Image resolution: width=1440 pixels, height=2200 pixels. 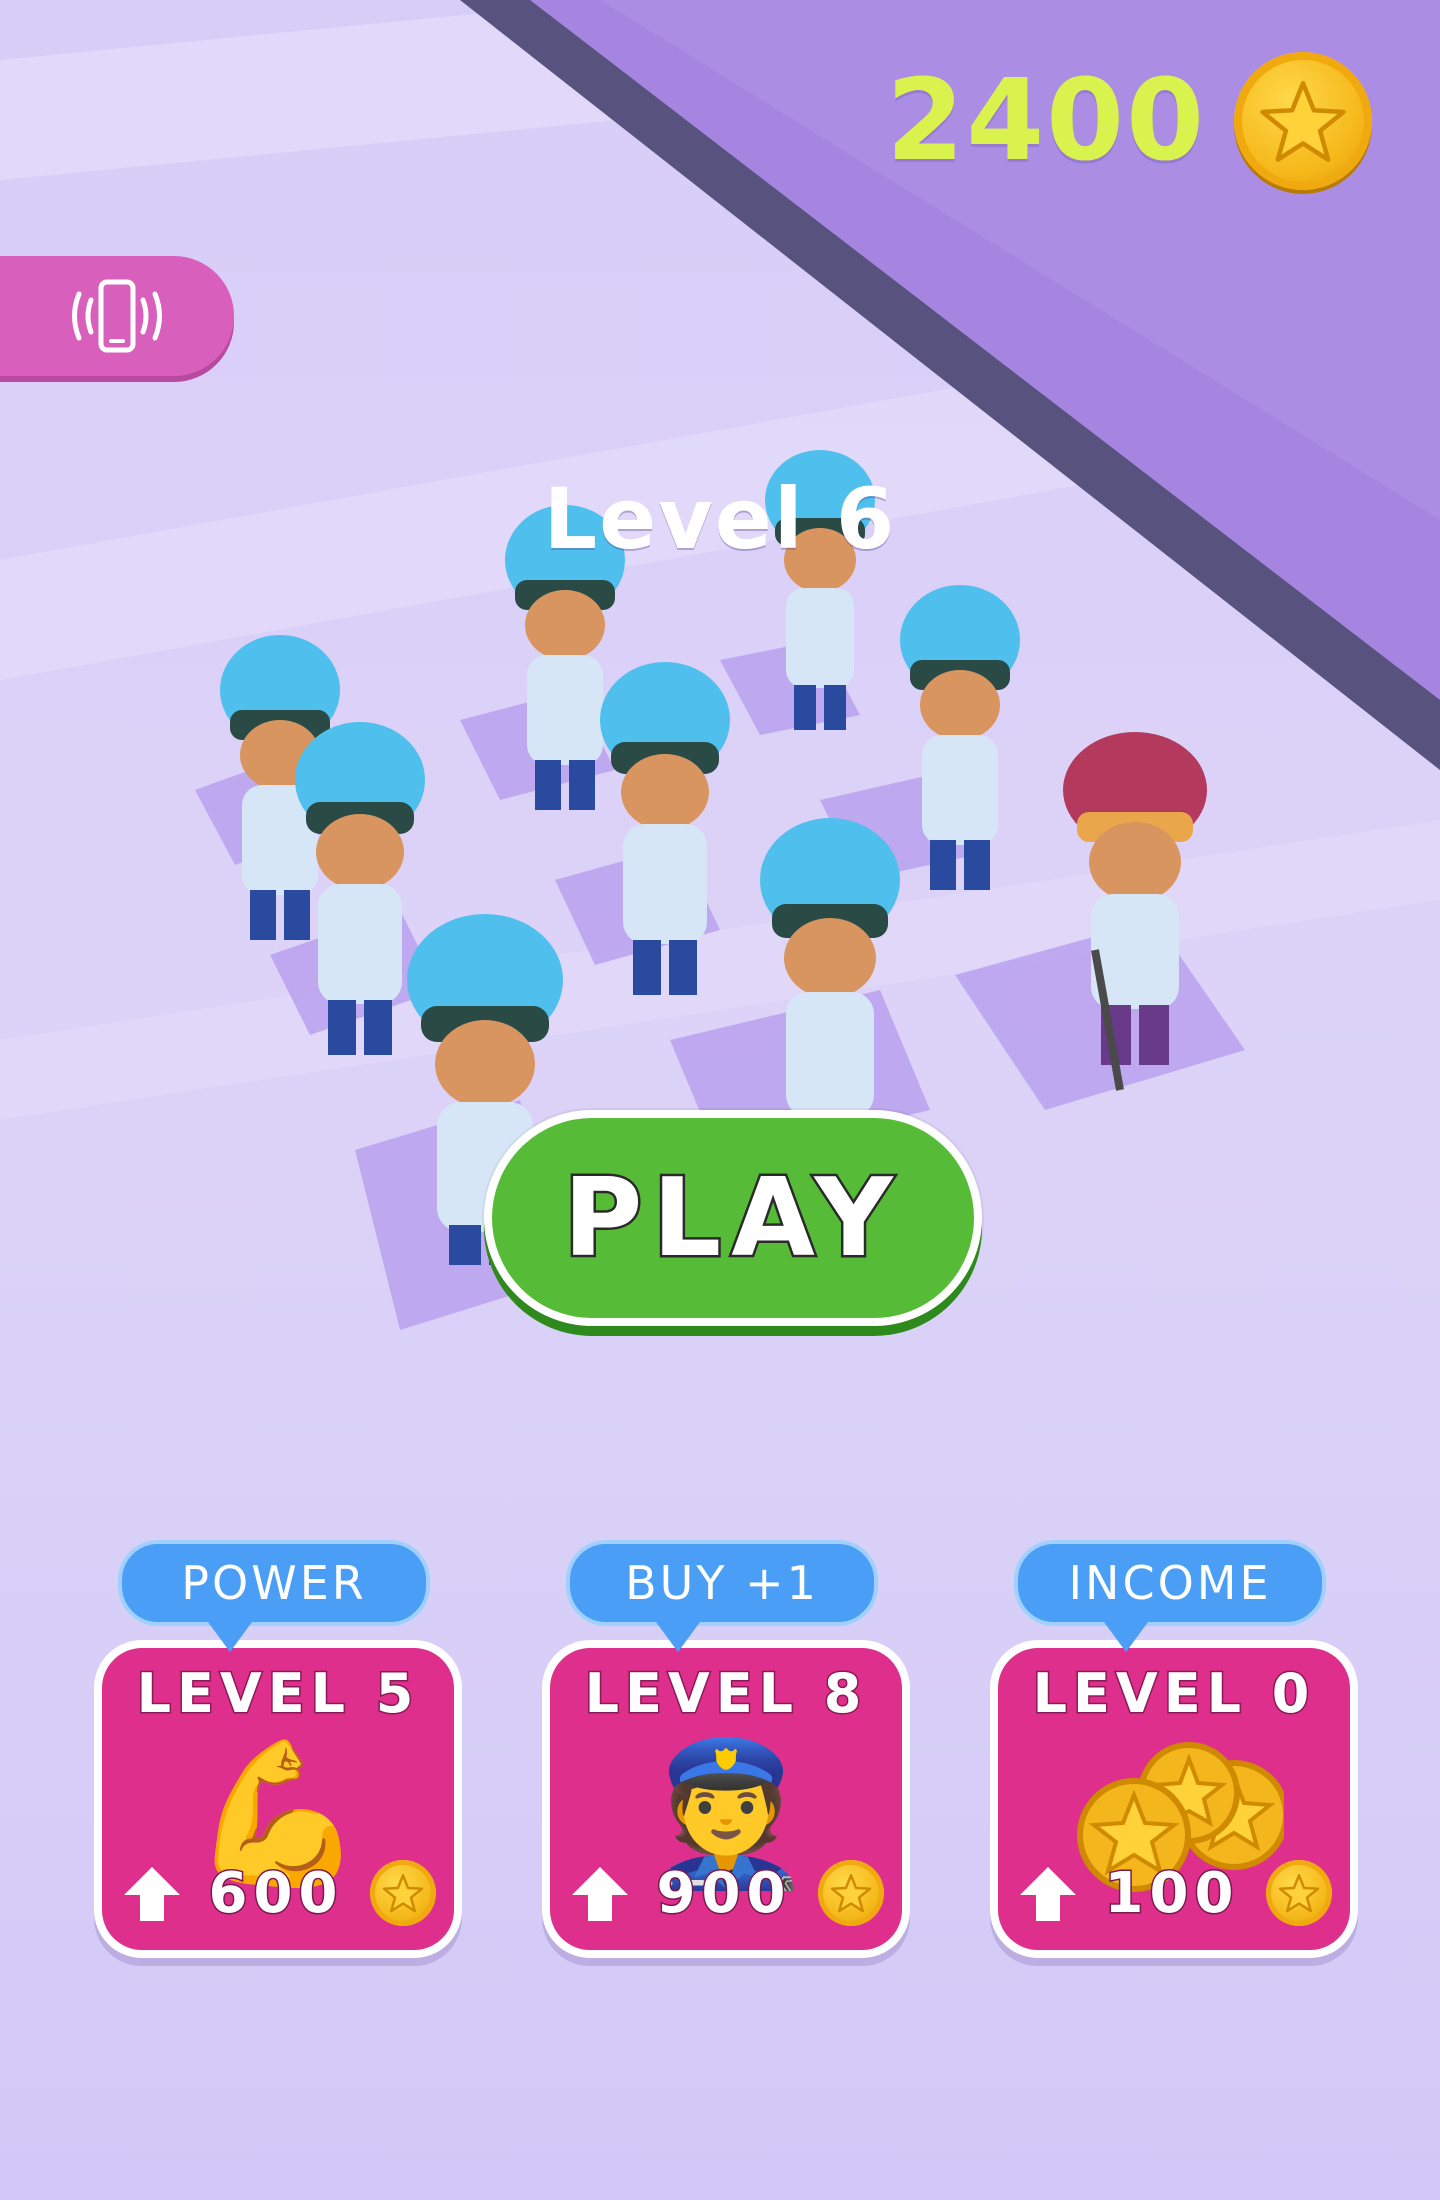 I want to click on upgrade-income: INCOME LEVEL 0 100, so click(x=1174, y=1780).